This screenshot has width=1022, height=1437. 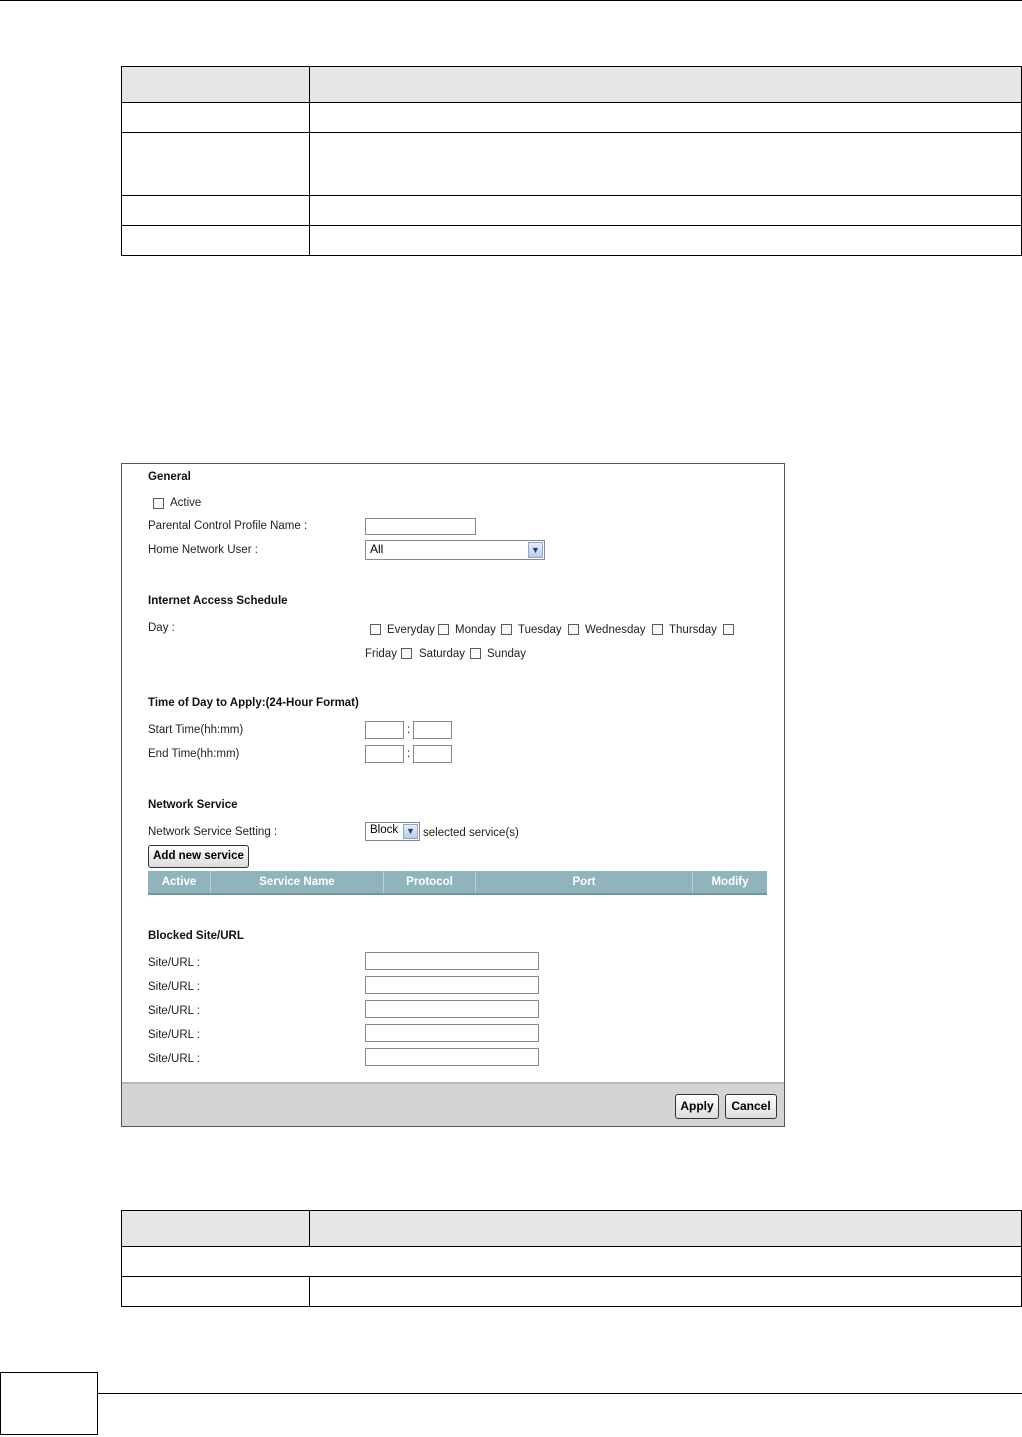 I want to click on thursday-label: Thursday, so click(x=693, y=630).